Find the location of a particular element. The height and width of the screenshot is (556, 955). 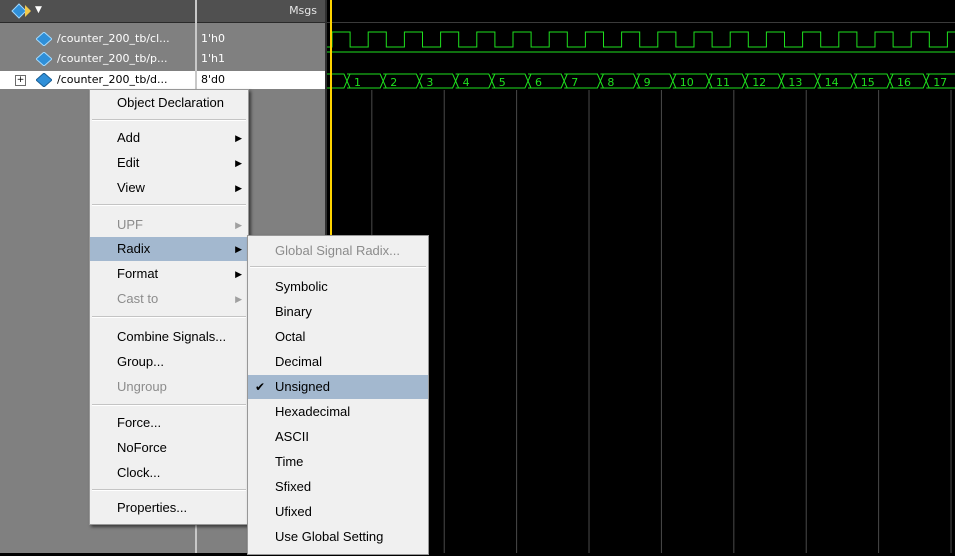

radix-item-decimal: Decimal is located at coordinates (338, 362).